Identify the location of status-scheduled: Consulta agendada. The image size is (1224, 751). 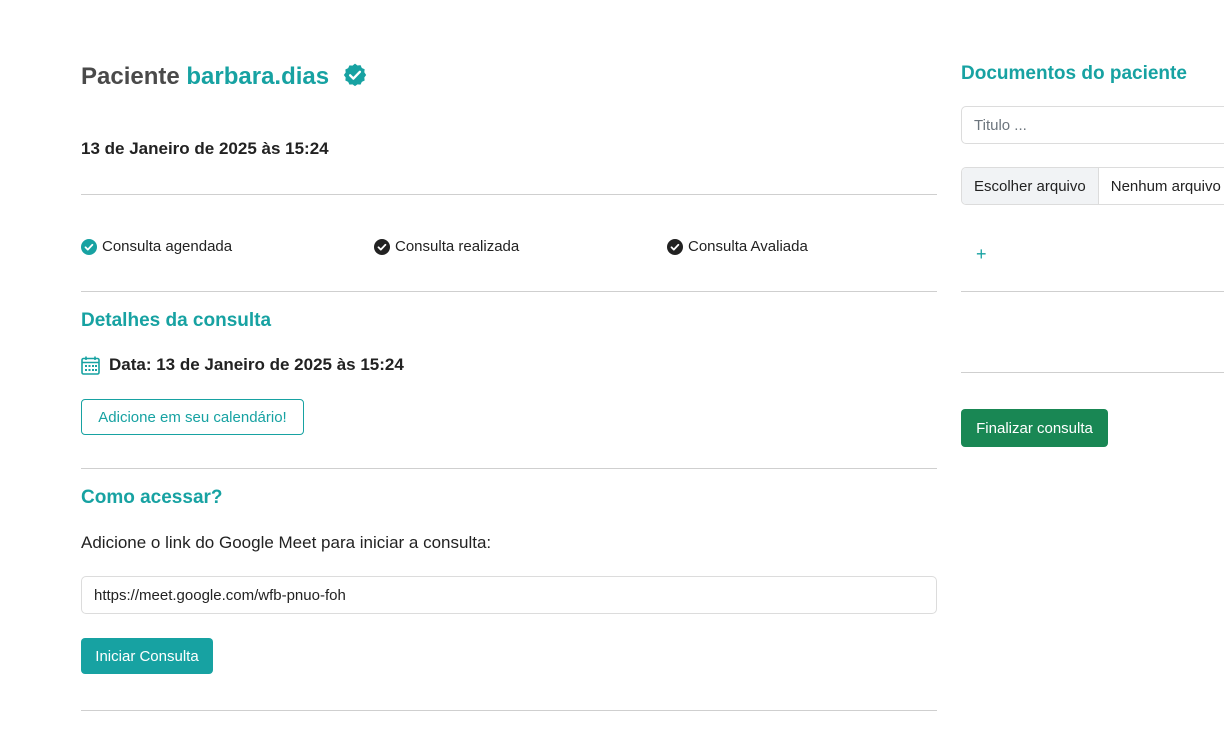
(156, 247).